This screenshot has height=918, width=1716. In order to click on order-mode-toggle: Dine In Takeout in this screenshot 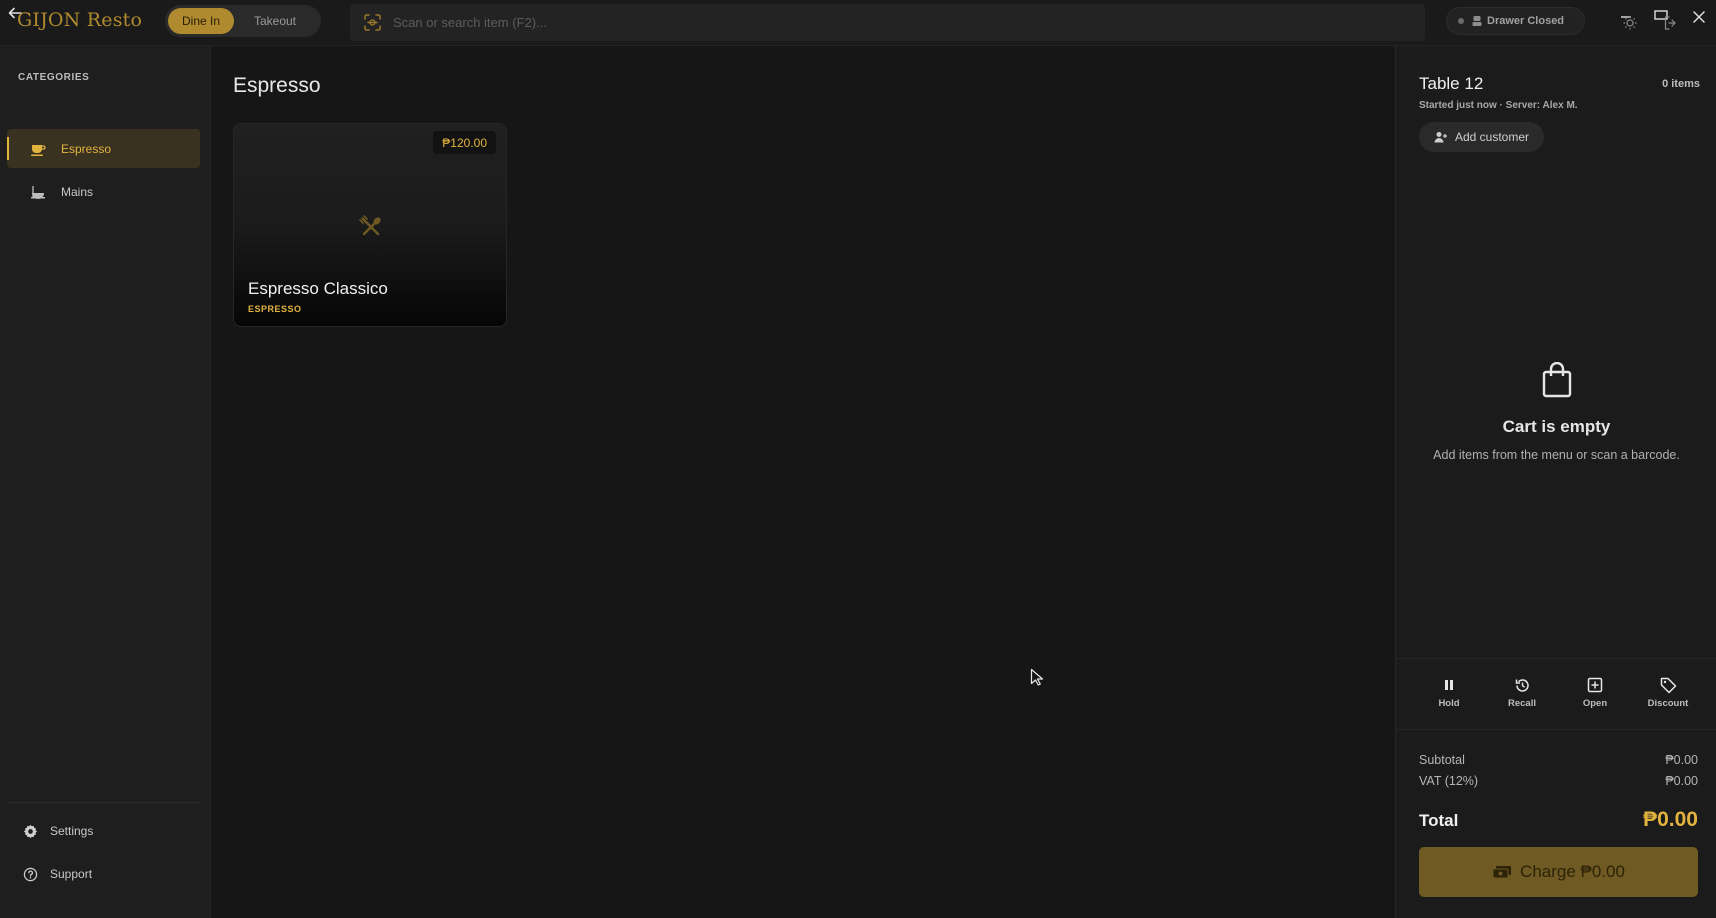, I will do `click(243, 21)`.